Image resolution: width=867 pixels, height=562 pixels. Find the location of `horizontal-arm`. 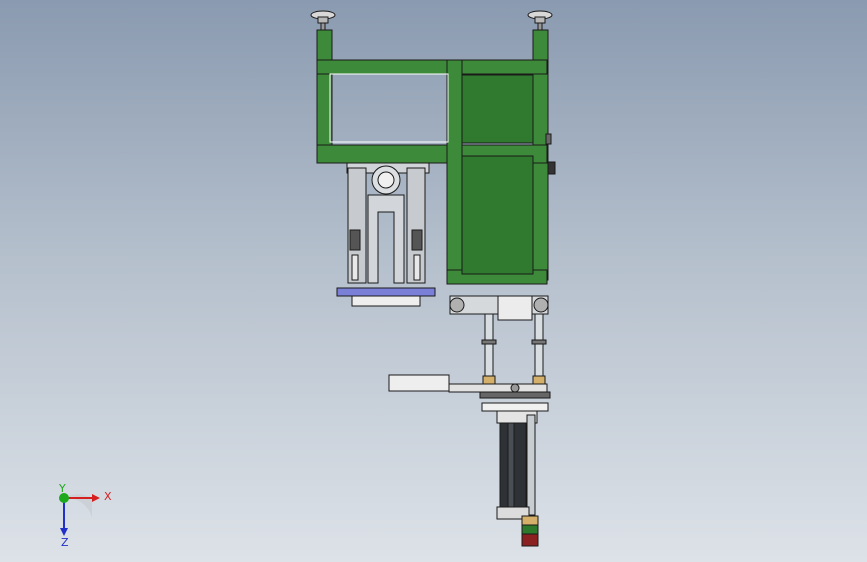

horizontal-arm is located at coordinates (469, 393).